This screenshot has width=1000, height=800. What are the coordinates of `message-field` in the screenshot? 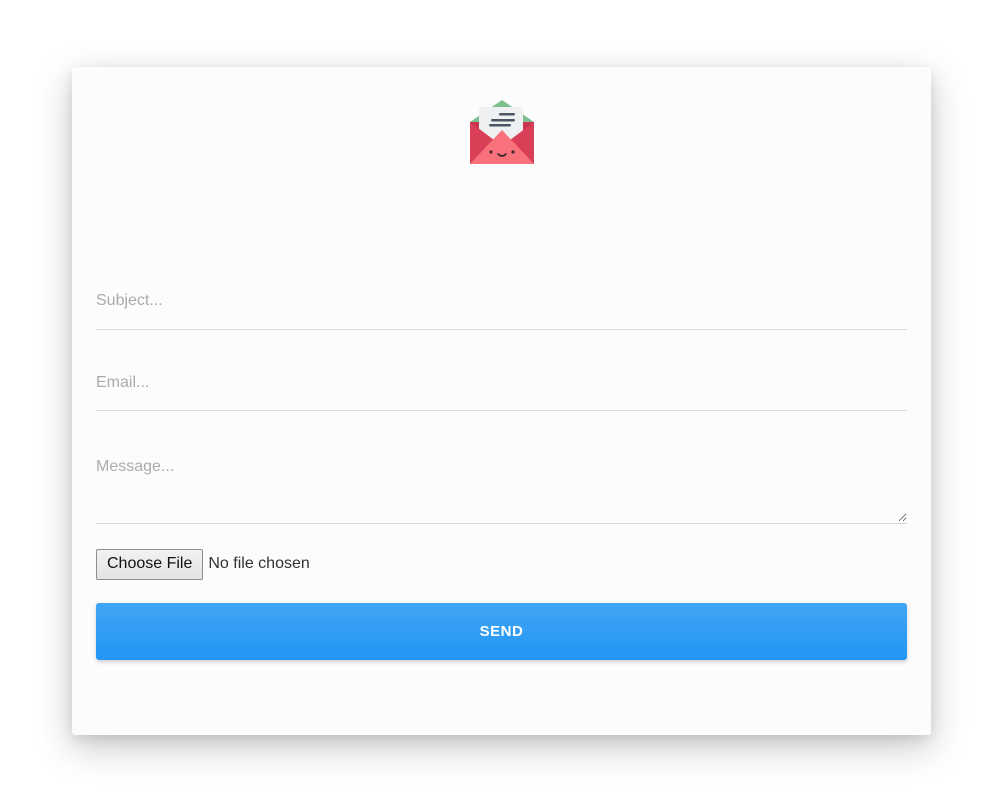 It's located at (501, 488).